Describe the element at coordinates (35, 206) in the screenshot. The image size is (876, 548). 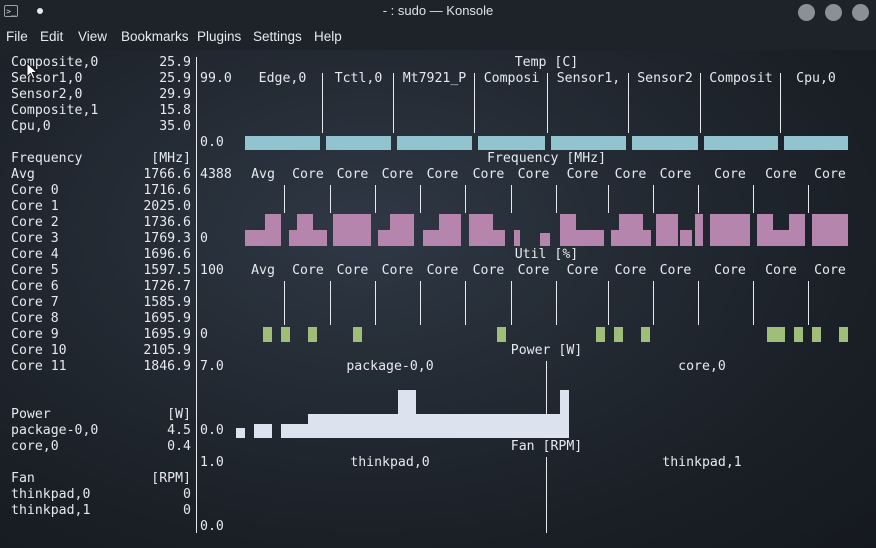
I see `freq-core-name: Core 1` at that location.